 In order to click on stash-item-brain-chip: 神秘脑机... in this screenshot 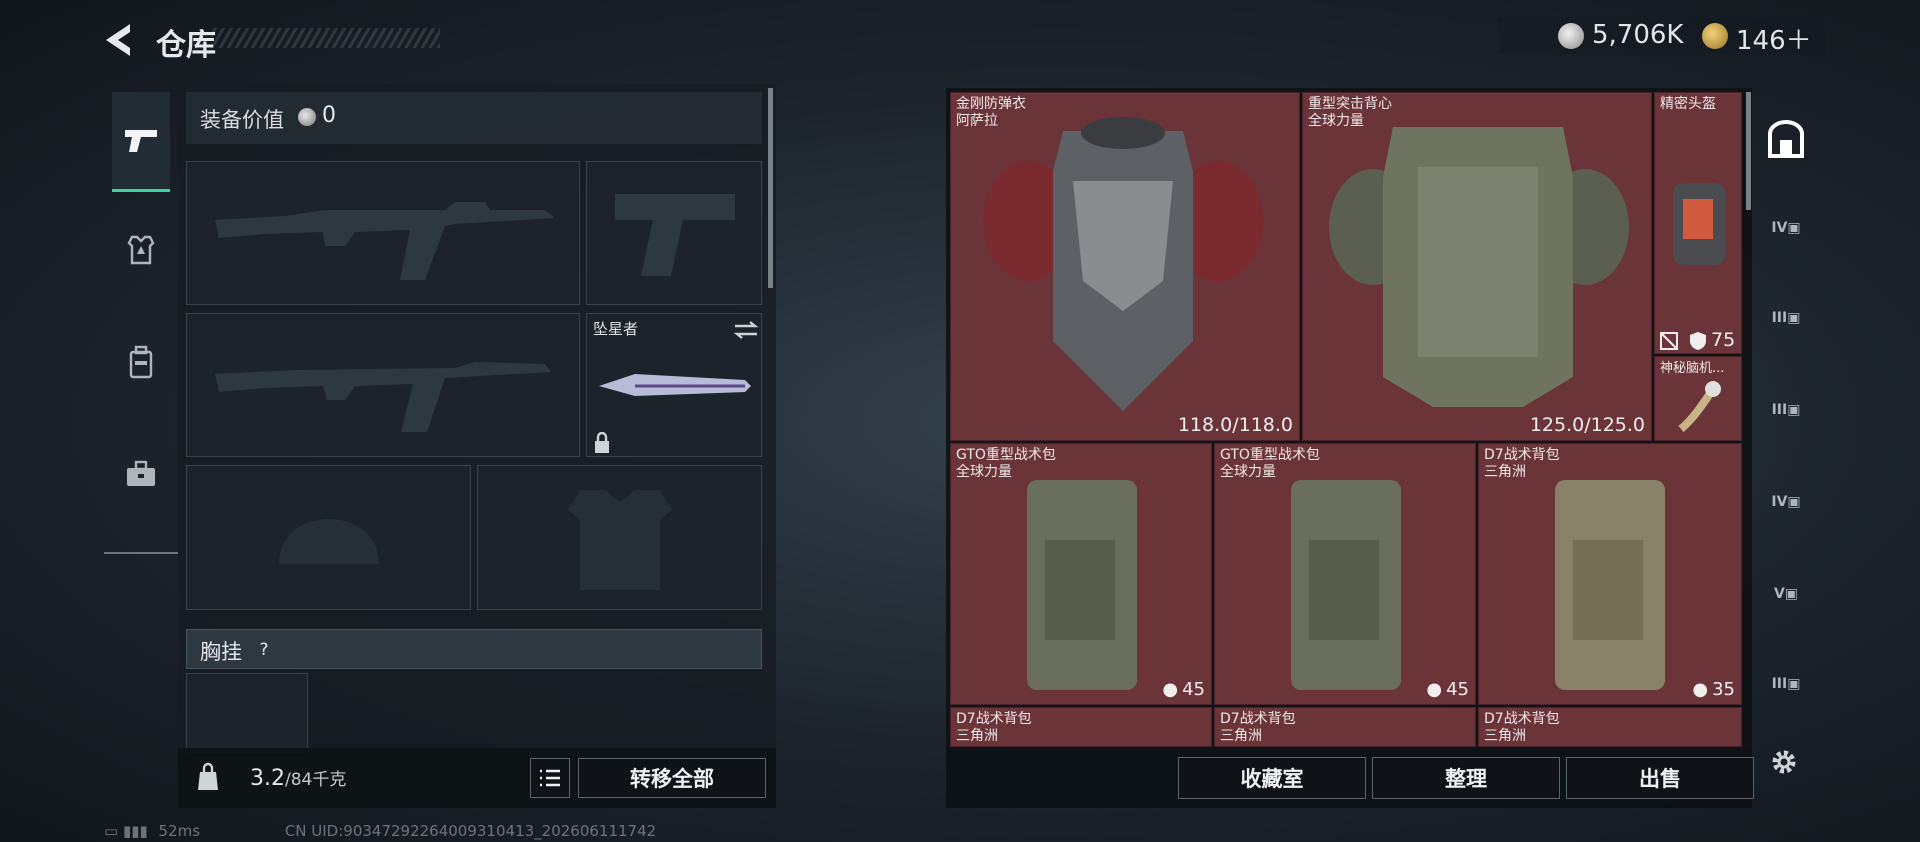, I will do `click(1698, 398)`.